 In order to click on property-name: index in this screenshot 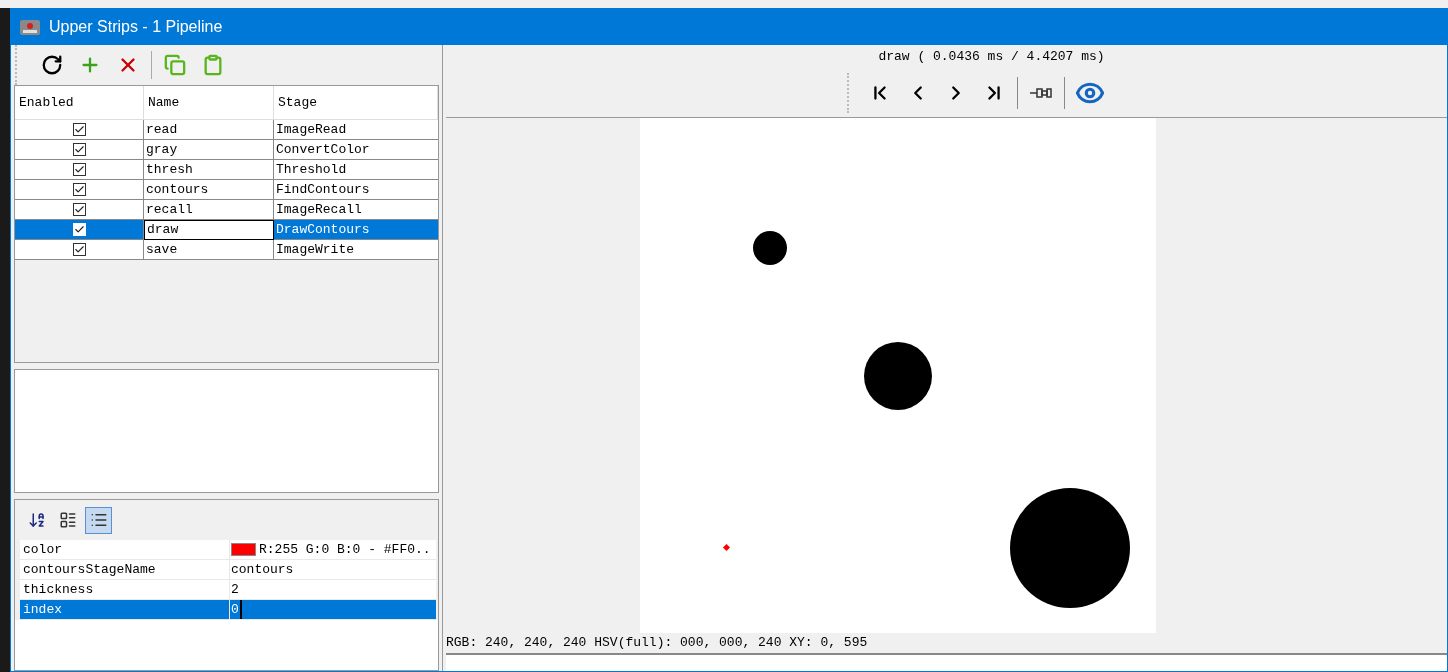, I will do `click(125, 609)`.